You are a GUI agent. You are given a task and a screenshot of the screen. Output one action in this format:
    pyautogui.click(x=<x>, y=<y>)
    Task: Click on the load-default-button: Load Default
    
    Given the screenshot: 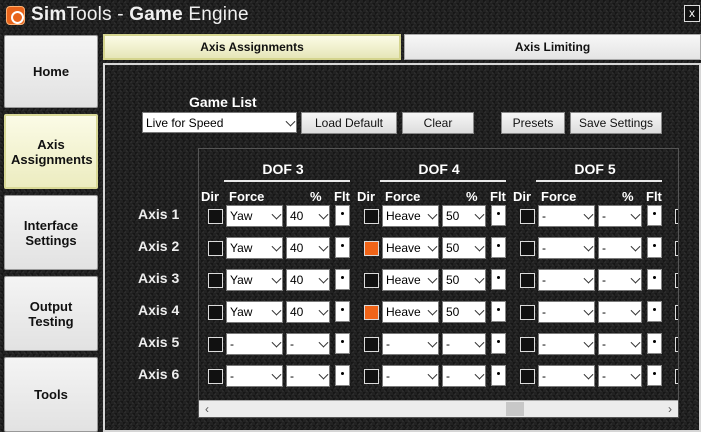 What is the action you would take?
    pyautogui.click(x=349, y=123)
    